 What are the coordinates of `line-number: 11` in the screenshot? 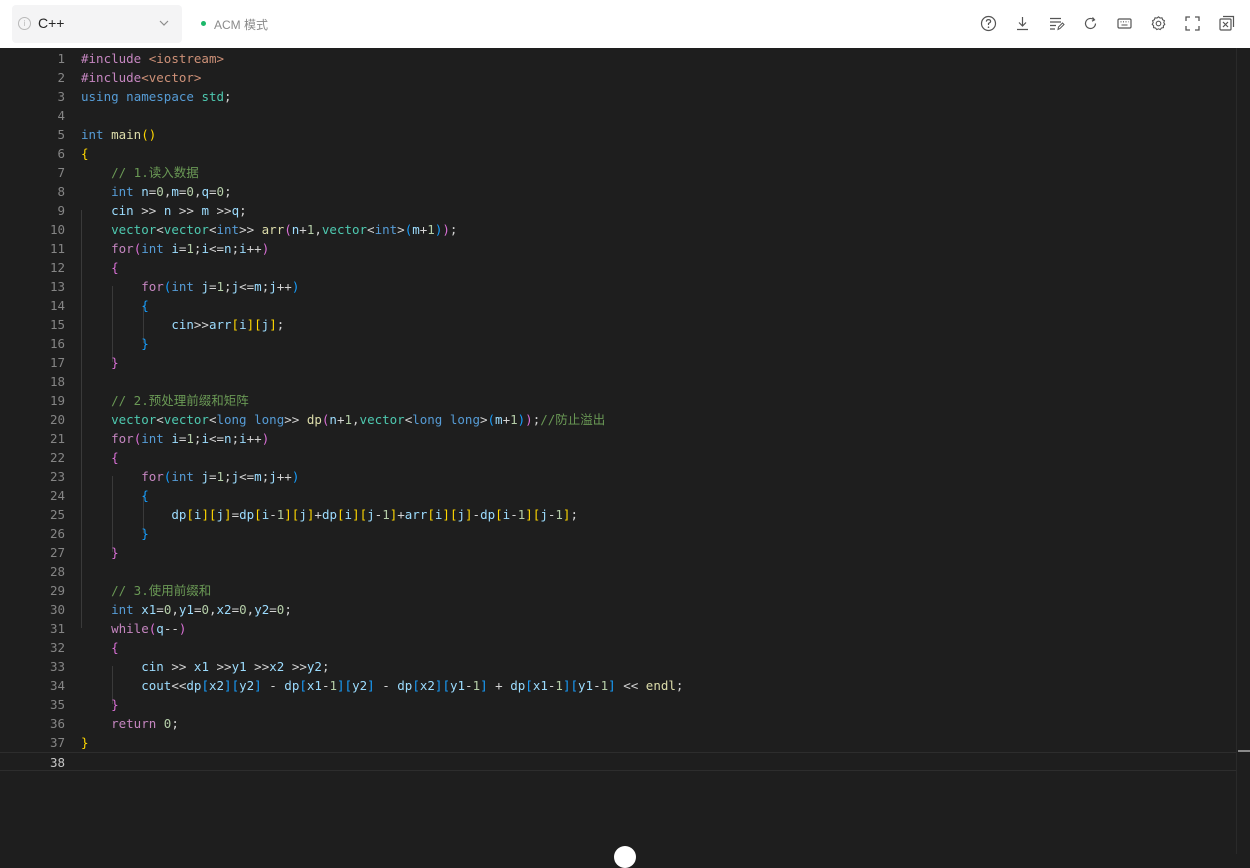 It's located at (57, 248).